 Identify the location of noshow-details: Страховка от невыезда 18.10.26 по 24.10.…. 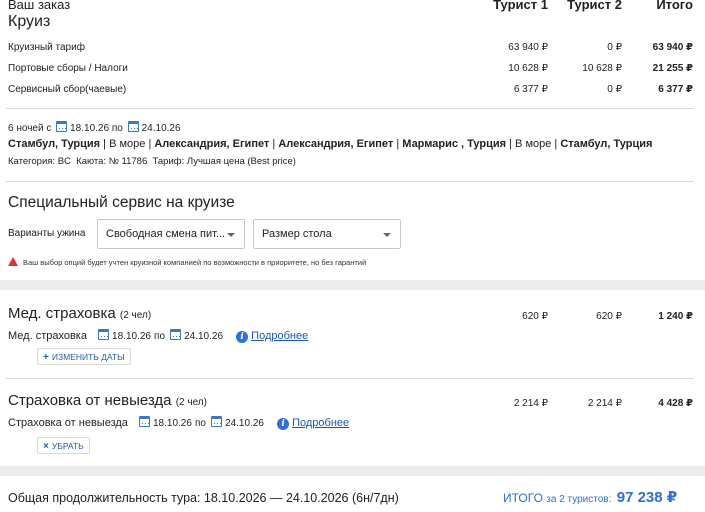
(178, 423).